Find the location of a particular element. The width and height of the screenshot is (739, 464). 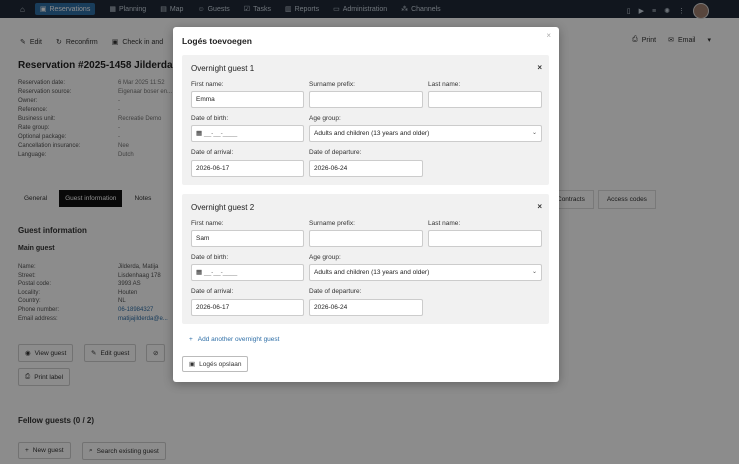

close-icon: × is located at coordinates (548, 35).